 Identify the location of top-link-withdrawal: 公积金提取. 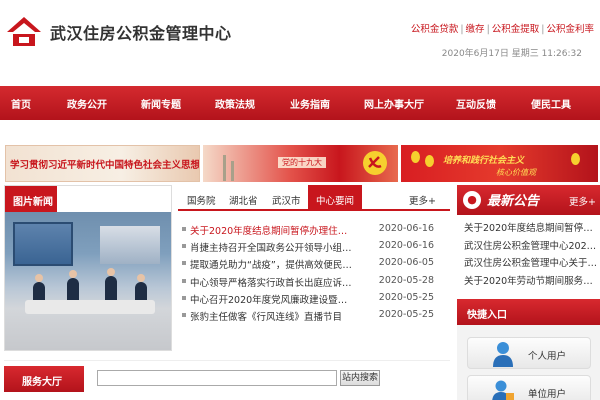
(516, 29).